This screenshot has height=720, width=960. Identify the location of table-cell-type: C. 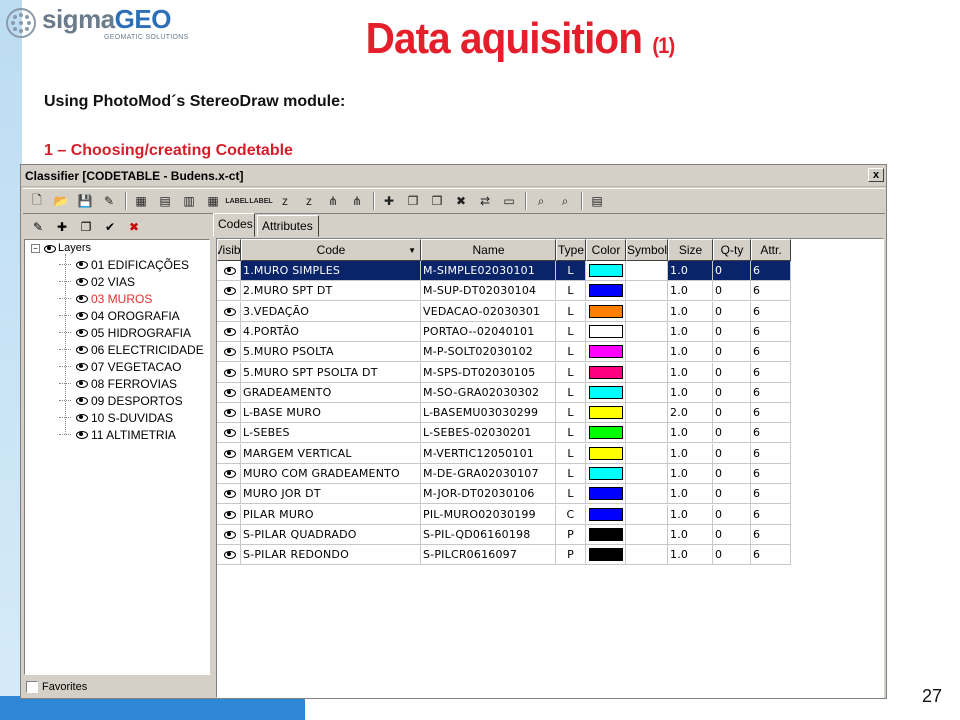
(571, 514).